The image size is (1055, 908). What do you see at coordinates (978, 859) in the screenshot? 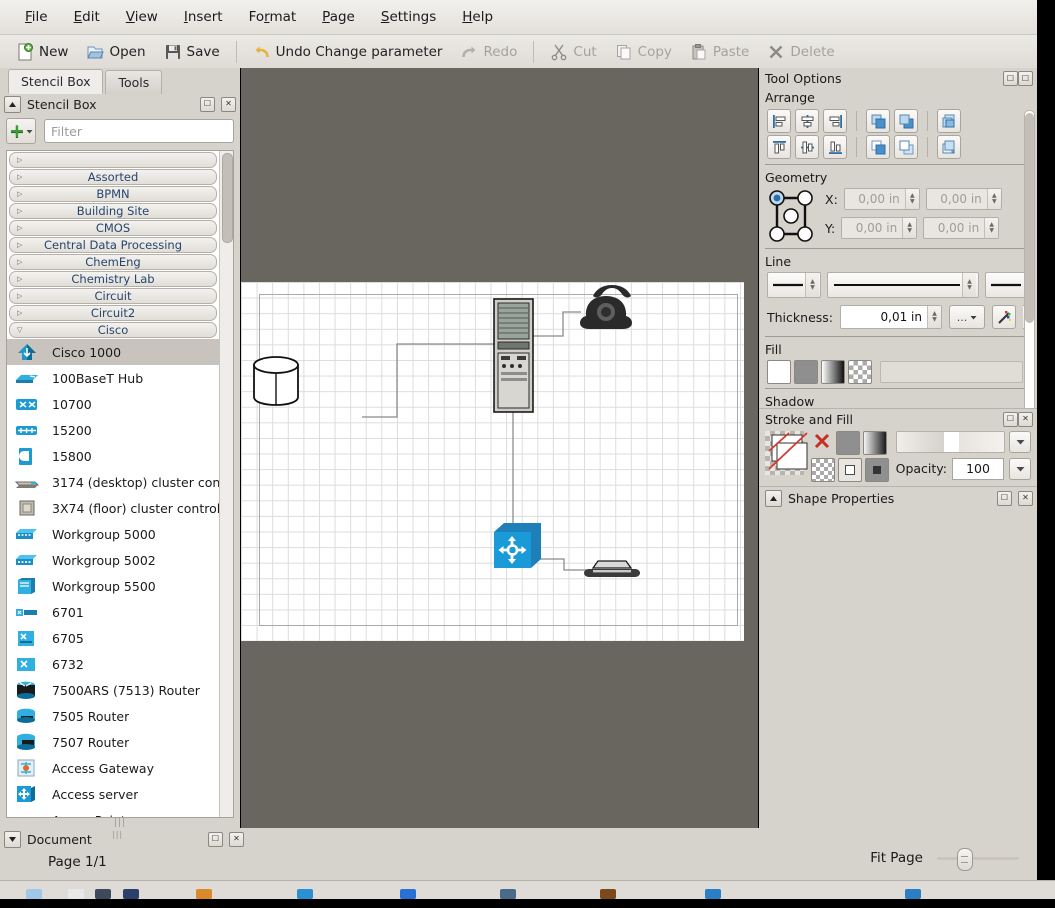
I see `zoom-slider` at bounding box center [978, 859].